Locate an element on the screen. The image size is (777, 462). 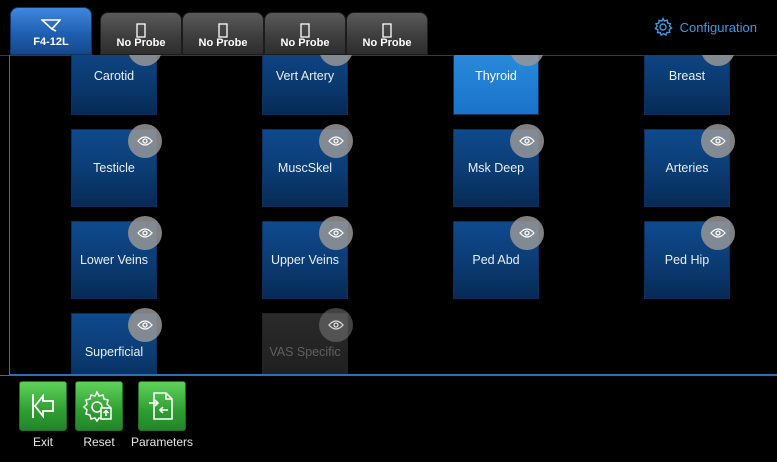
preset-upper-veins: Upper Veins is located at coordinates (307, 257).